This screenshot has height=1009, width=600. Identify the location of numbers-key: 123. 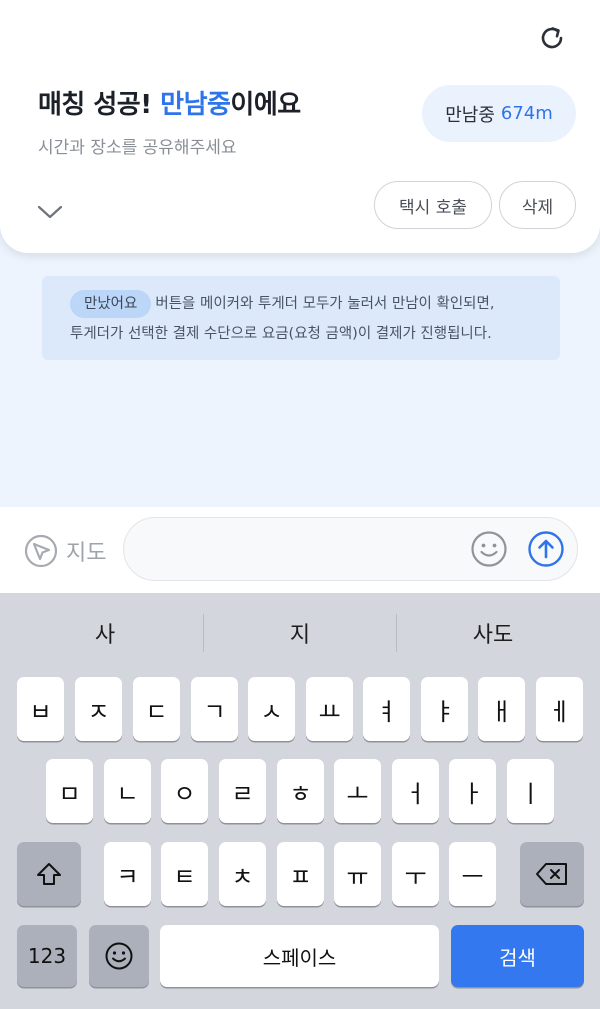
(47, 956).